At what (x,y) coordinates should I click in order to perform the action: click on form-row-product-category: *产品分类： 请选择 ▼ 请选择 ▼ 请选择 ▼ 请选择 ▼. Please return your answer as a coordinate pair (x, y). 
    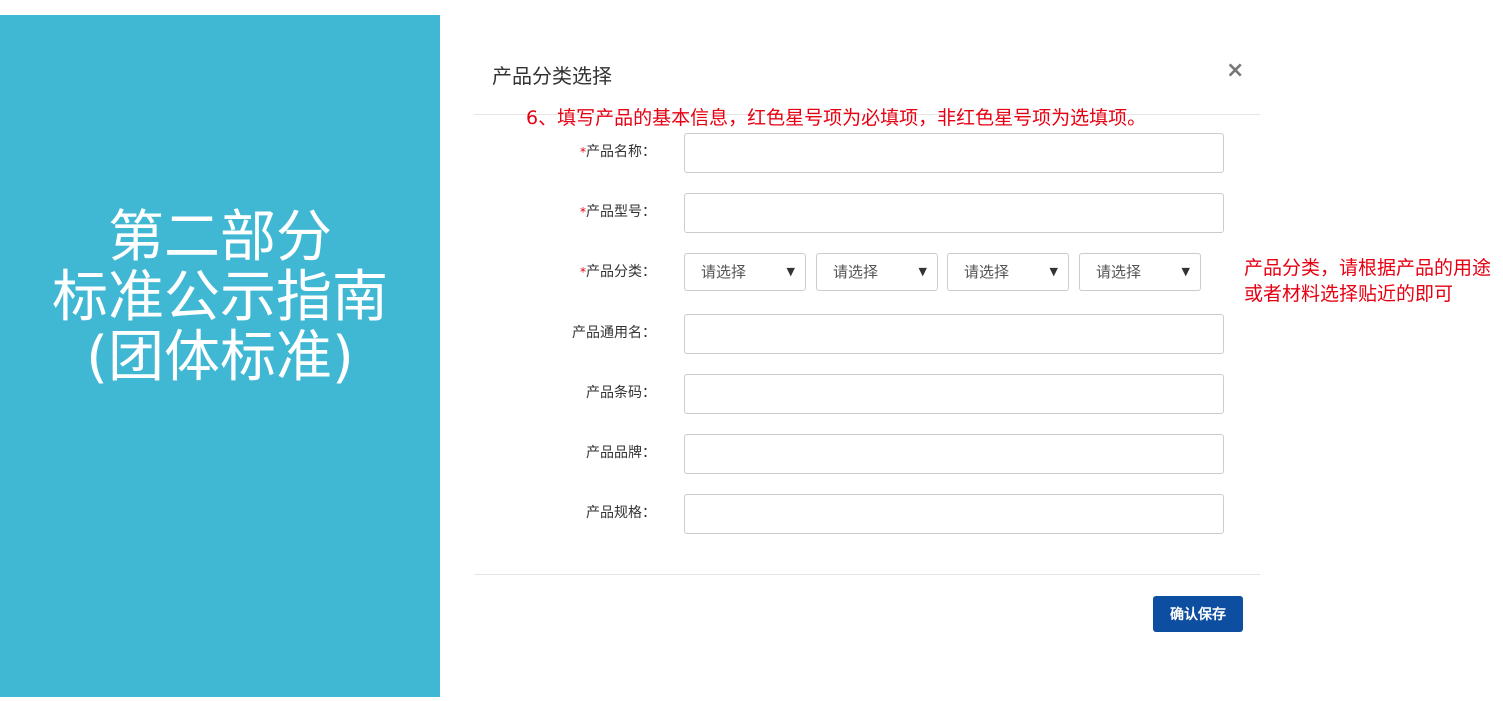
    Looking at the image, I should click on (870, 272).